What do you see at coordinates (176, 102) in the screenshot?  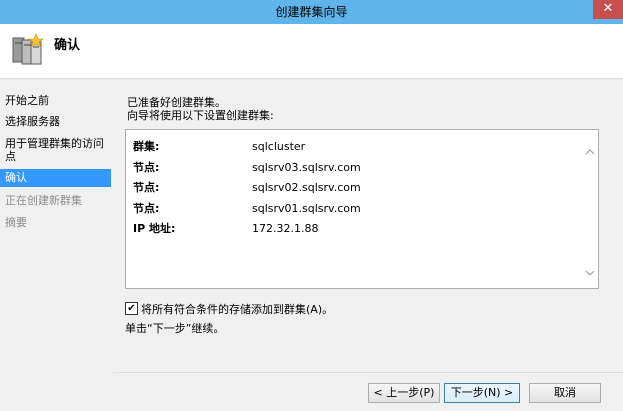 I see `intro-line-ready: 已准备好创建群集。` at bounding box center [176, 102].